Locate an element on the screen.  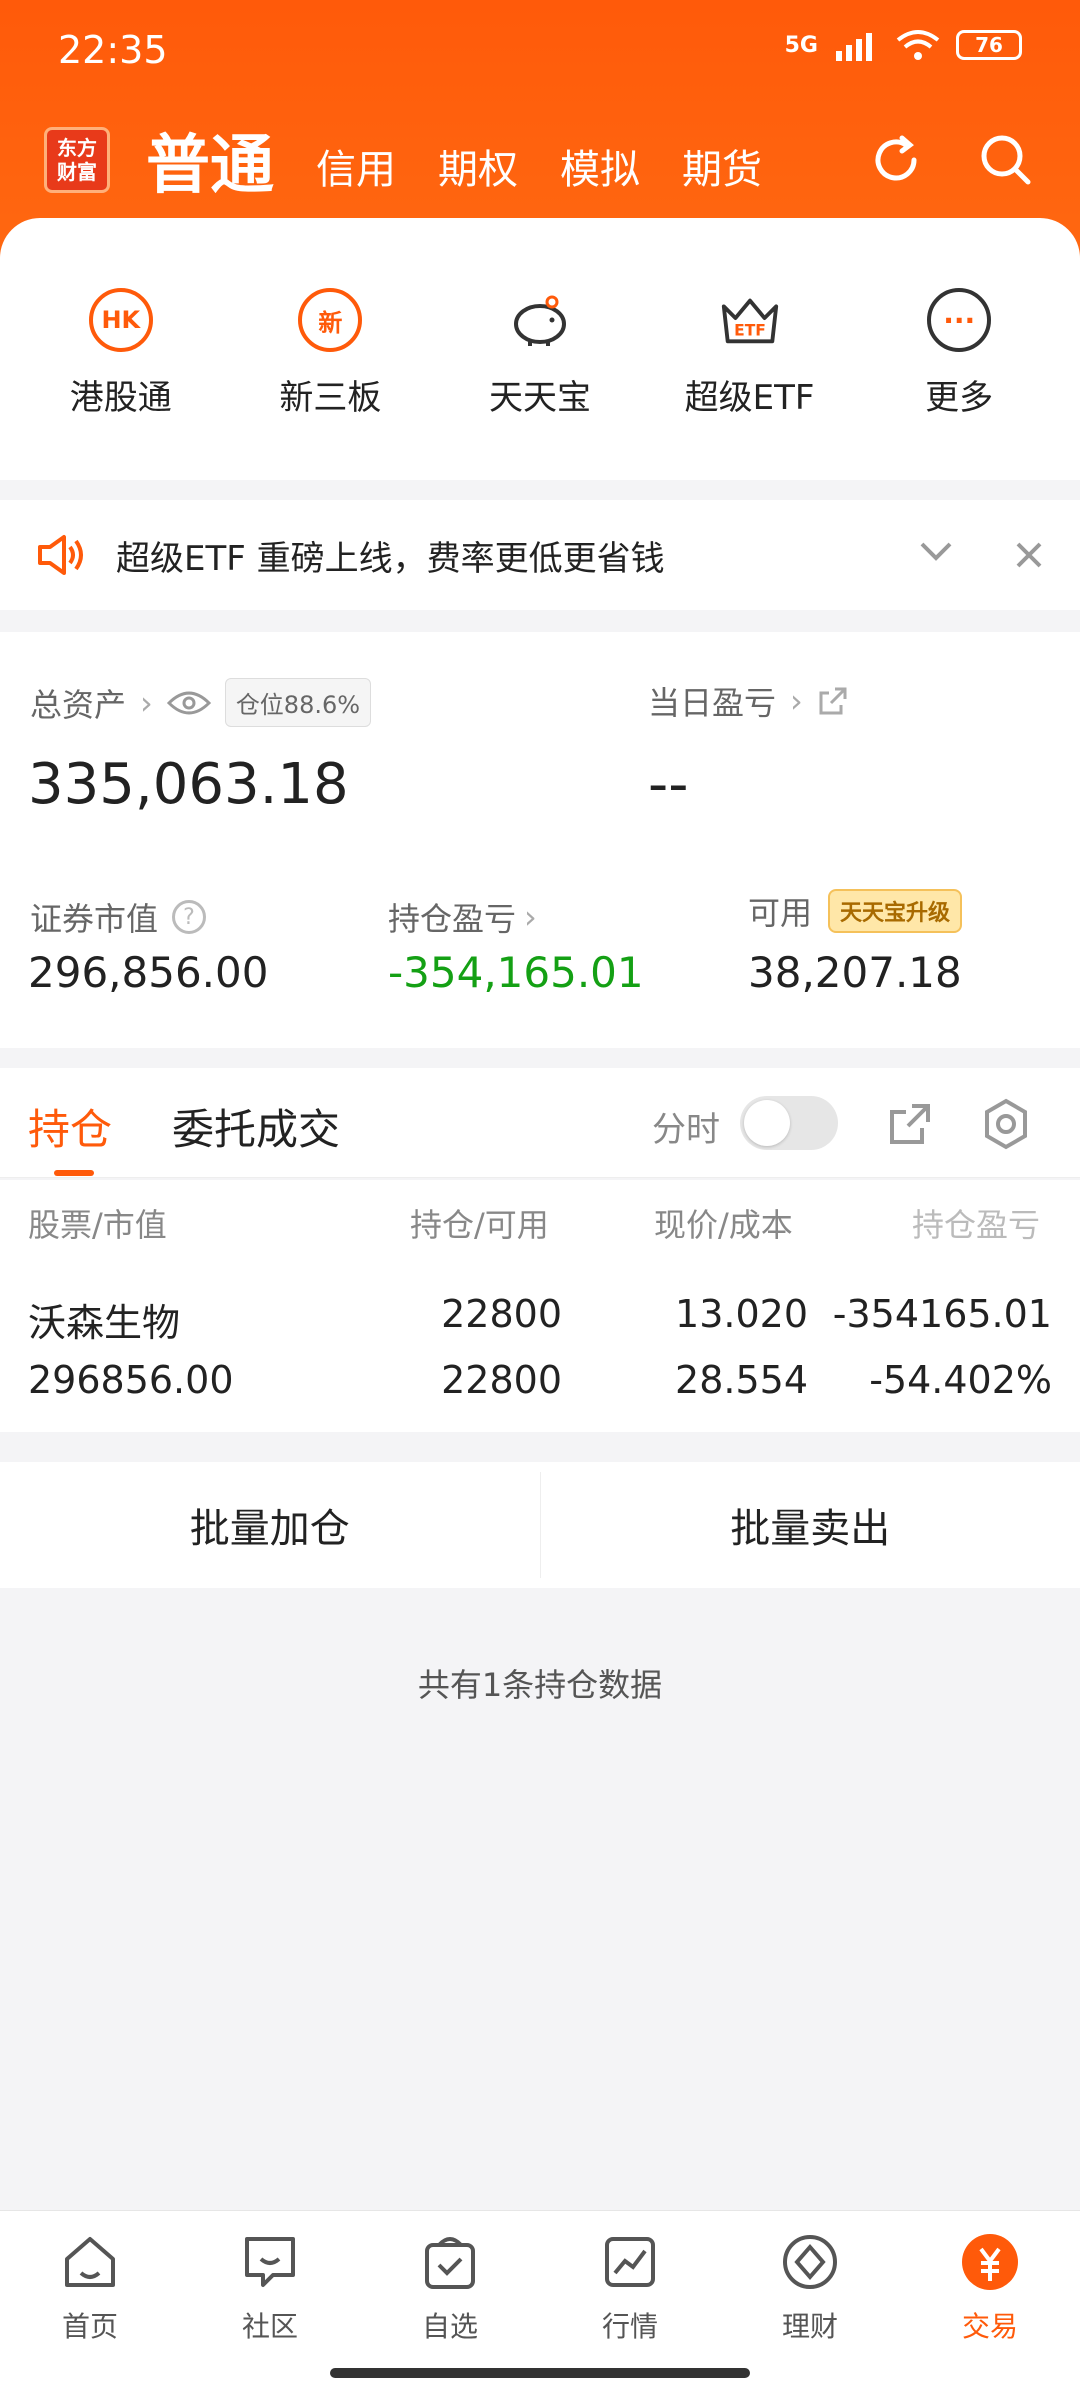
timeshare-label: 分时 is located at coordinates (686, 1130).